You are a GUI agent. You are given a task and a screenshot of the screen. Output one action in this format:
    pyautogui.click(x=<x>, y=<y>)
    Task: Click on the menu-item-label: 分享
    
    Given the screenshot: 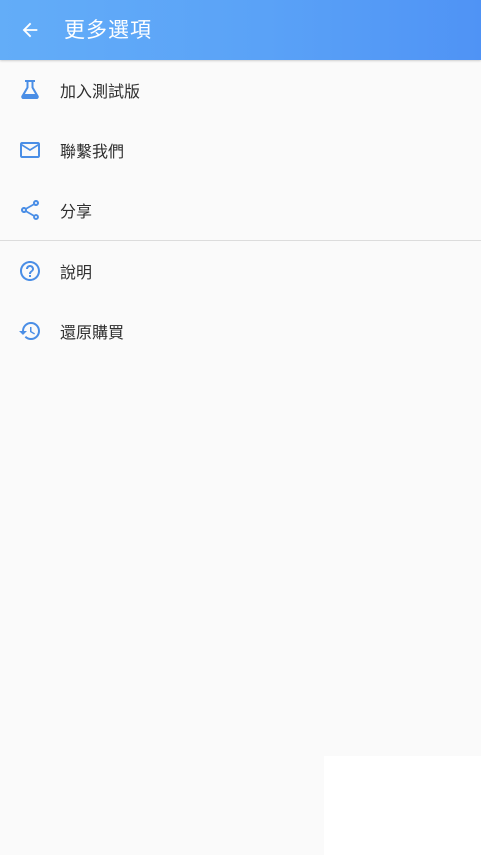 What is the action you would take?
    pyautogui.click(x=76, y=211)
    